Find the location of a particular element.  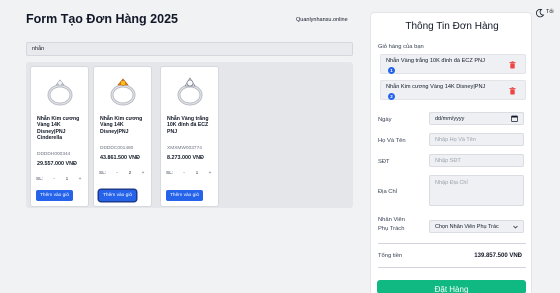

submit-order-button: Đặt Hàng is located at coordinates (451, 286).